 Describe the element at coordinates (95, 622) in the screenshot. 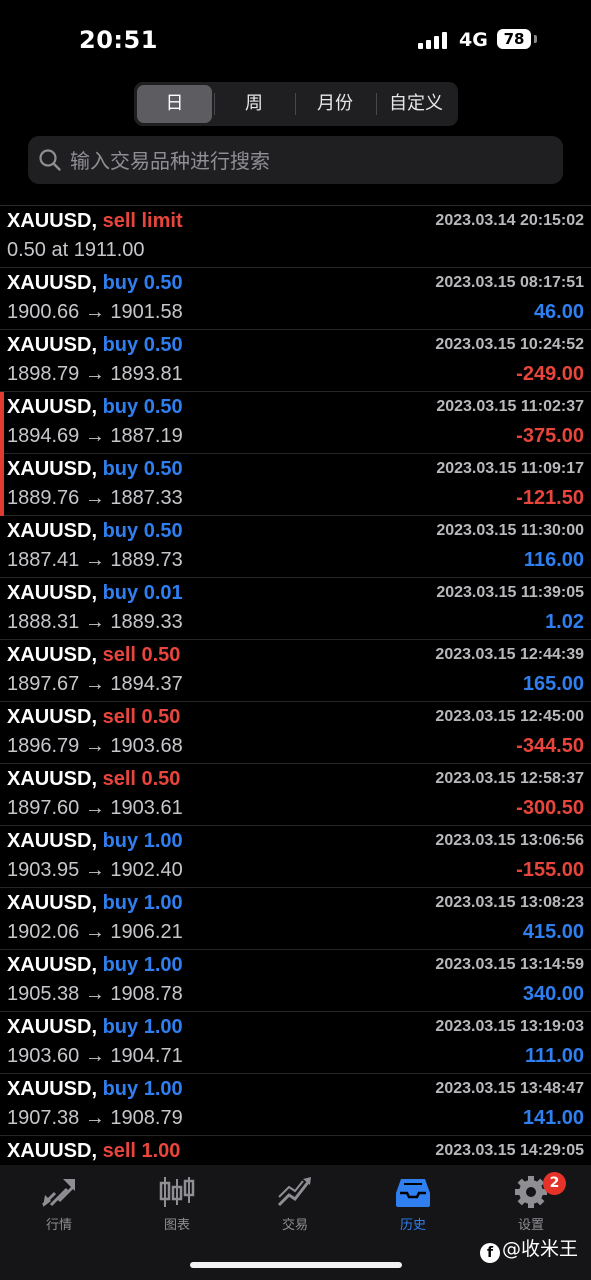

I see `order-prices: 1888.31 → 1889.33` at that location.